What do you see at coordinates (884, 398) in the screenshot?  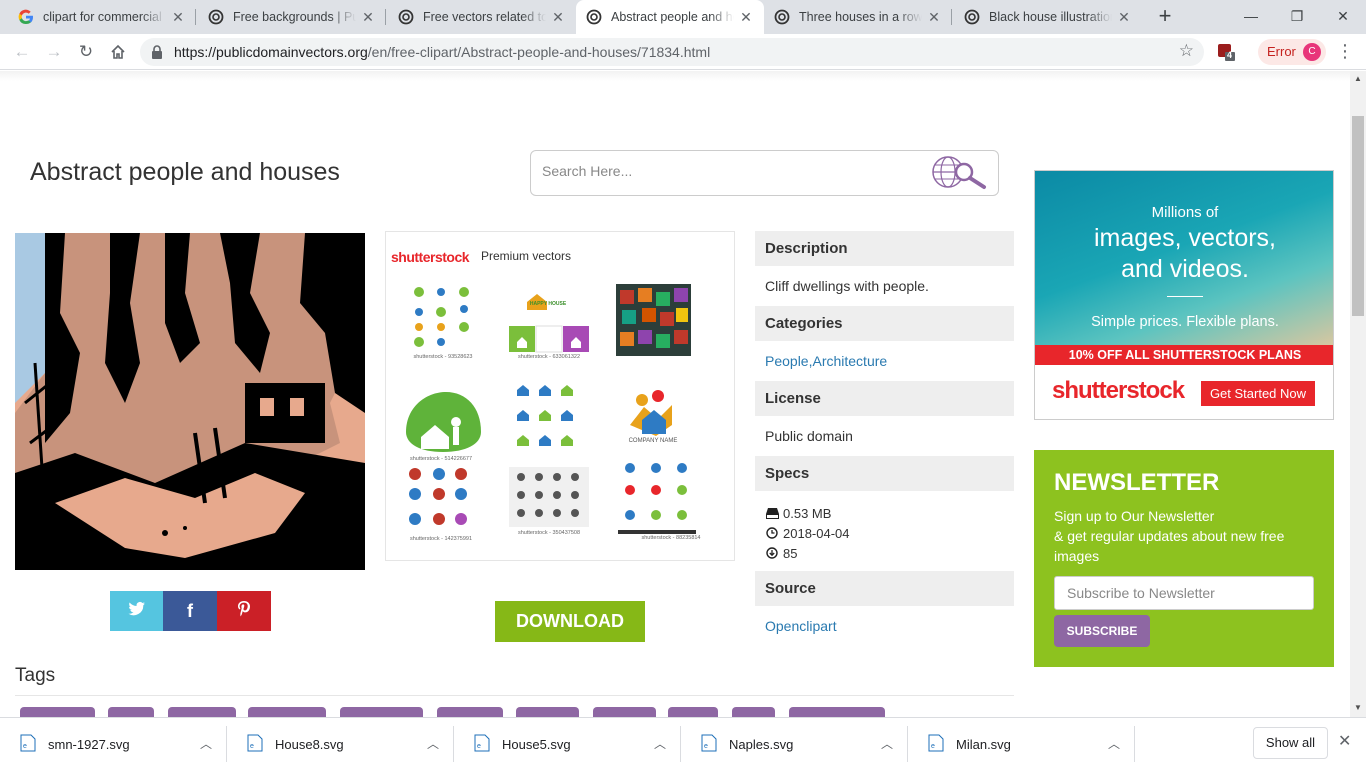 I see `license-heading: License` at bounding box center [884, 398].